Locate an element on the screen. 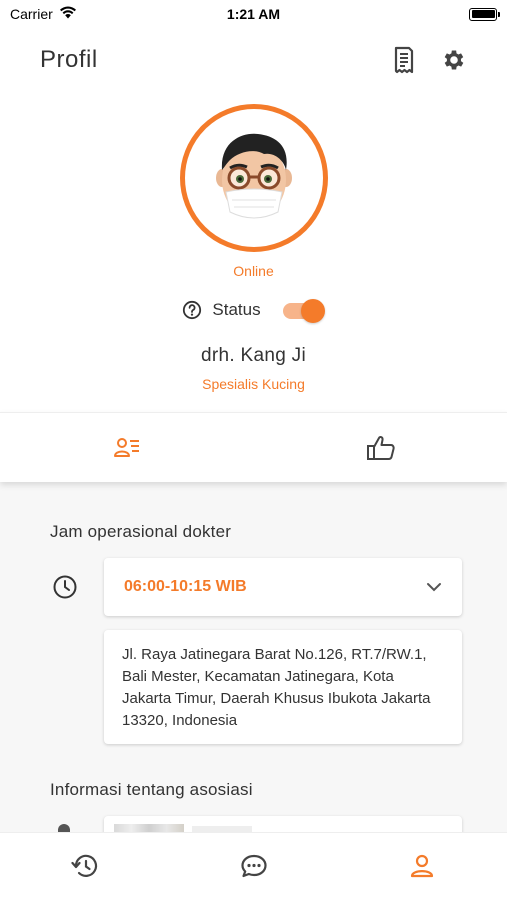 The image size is (507, 900). info-list-icon is located at coordinates (127, 448).